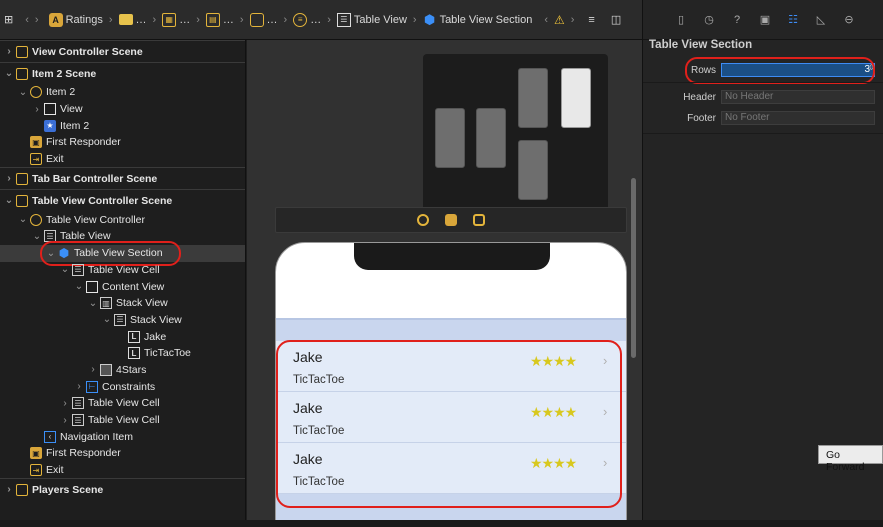 This screenshot has width=883, height=527. I want to click on split-editor-icon: ◫, so click(616, 19).